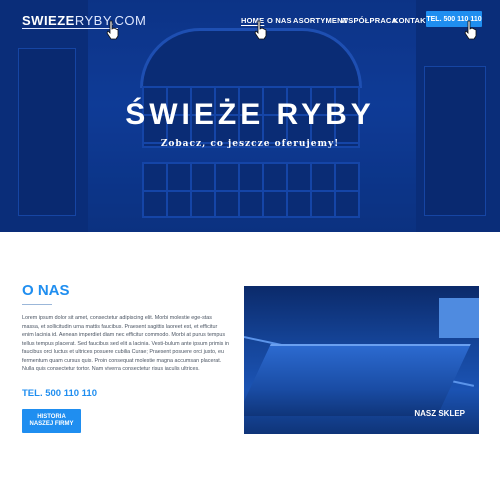 Image resolution: width=500 pixels, height=500 pixels. I want to click on site-logo: SWIEZERYBY.COM, so click(84, 20).